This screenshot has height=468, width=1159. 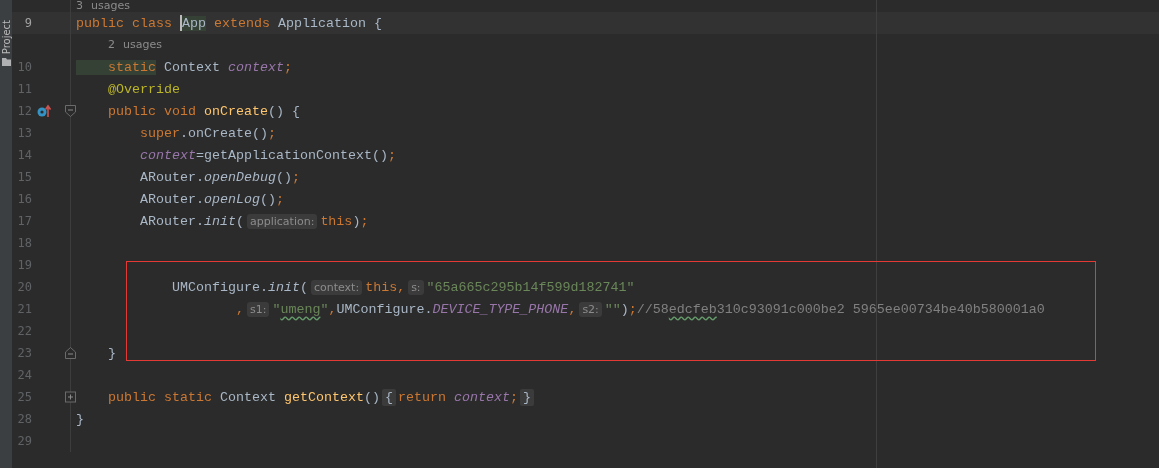 I want to click on folder-icon, so click(x=6, y=62).